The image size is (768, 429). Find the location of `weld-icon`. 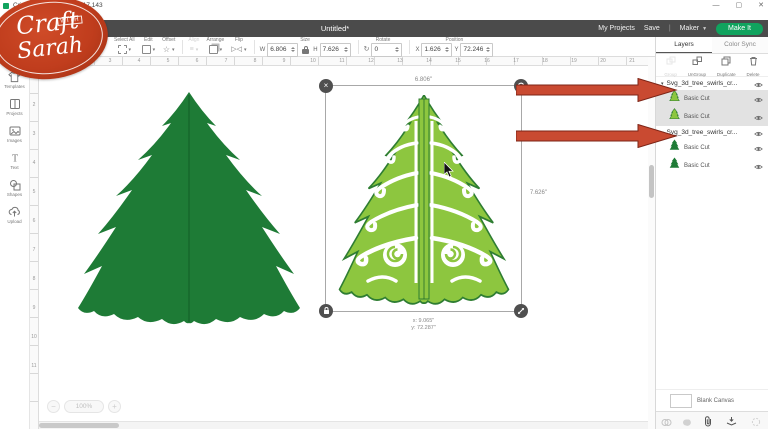

weld-icon is located at coordinates (687, 421).